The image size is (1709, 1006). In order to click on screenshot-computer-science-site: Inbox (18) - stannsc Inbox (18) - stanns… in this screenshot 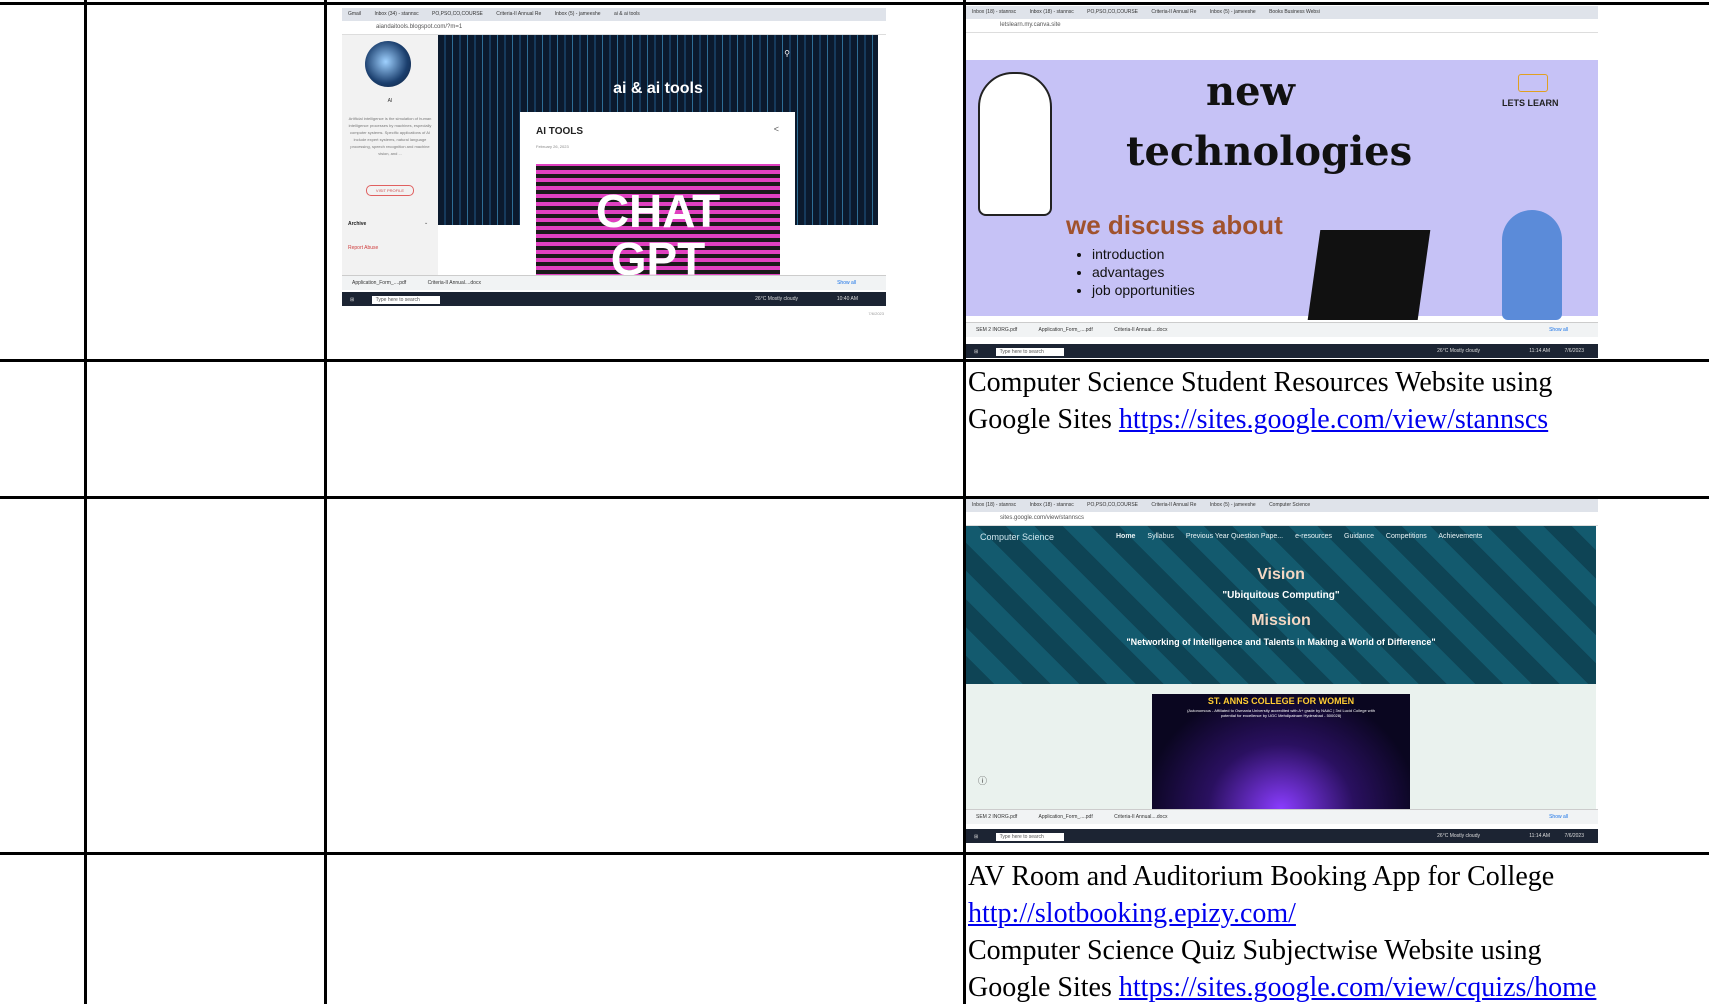, I will do `click(1282, 675)`.